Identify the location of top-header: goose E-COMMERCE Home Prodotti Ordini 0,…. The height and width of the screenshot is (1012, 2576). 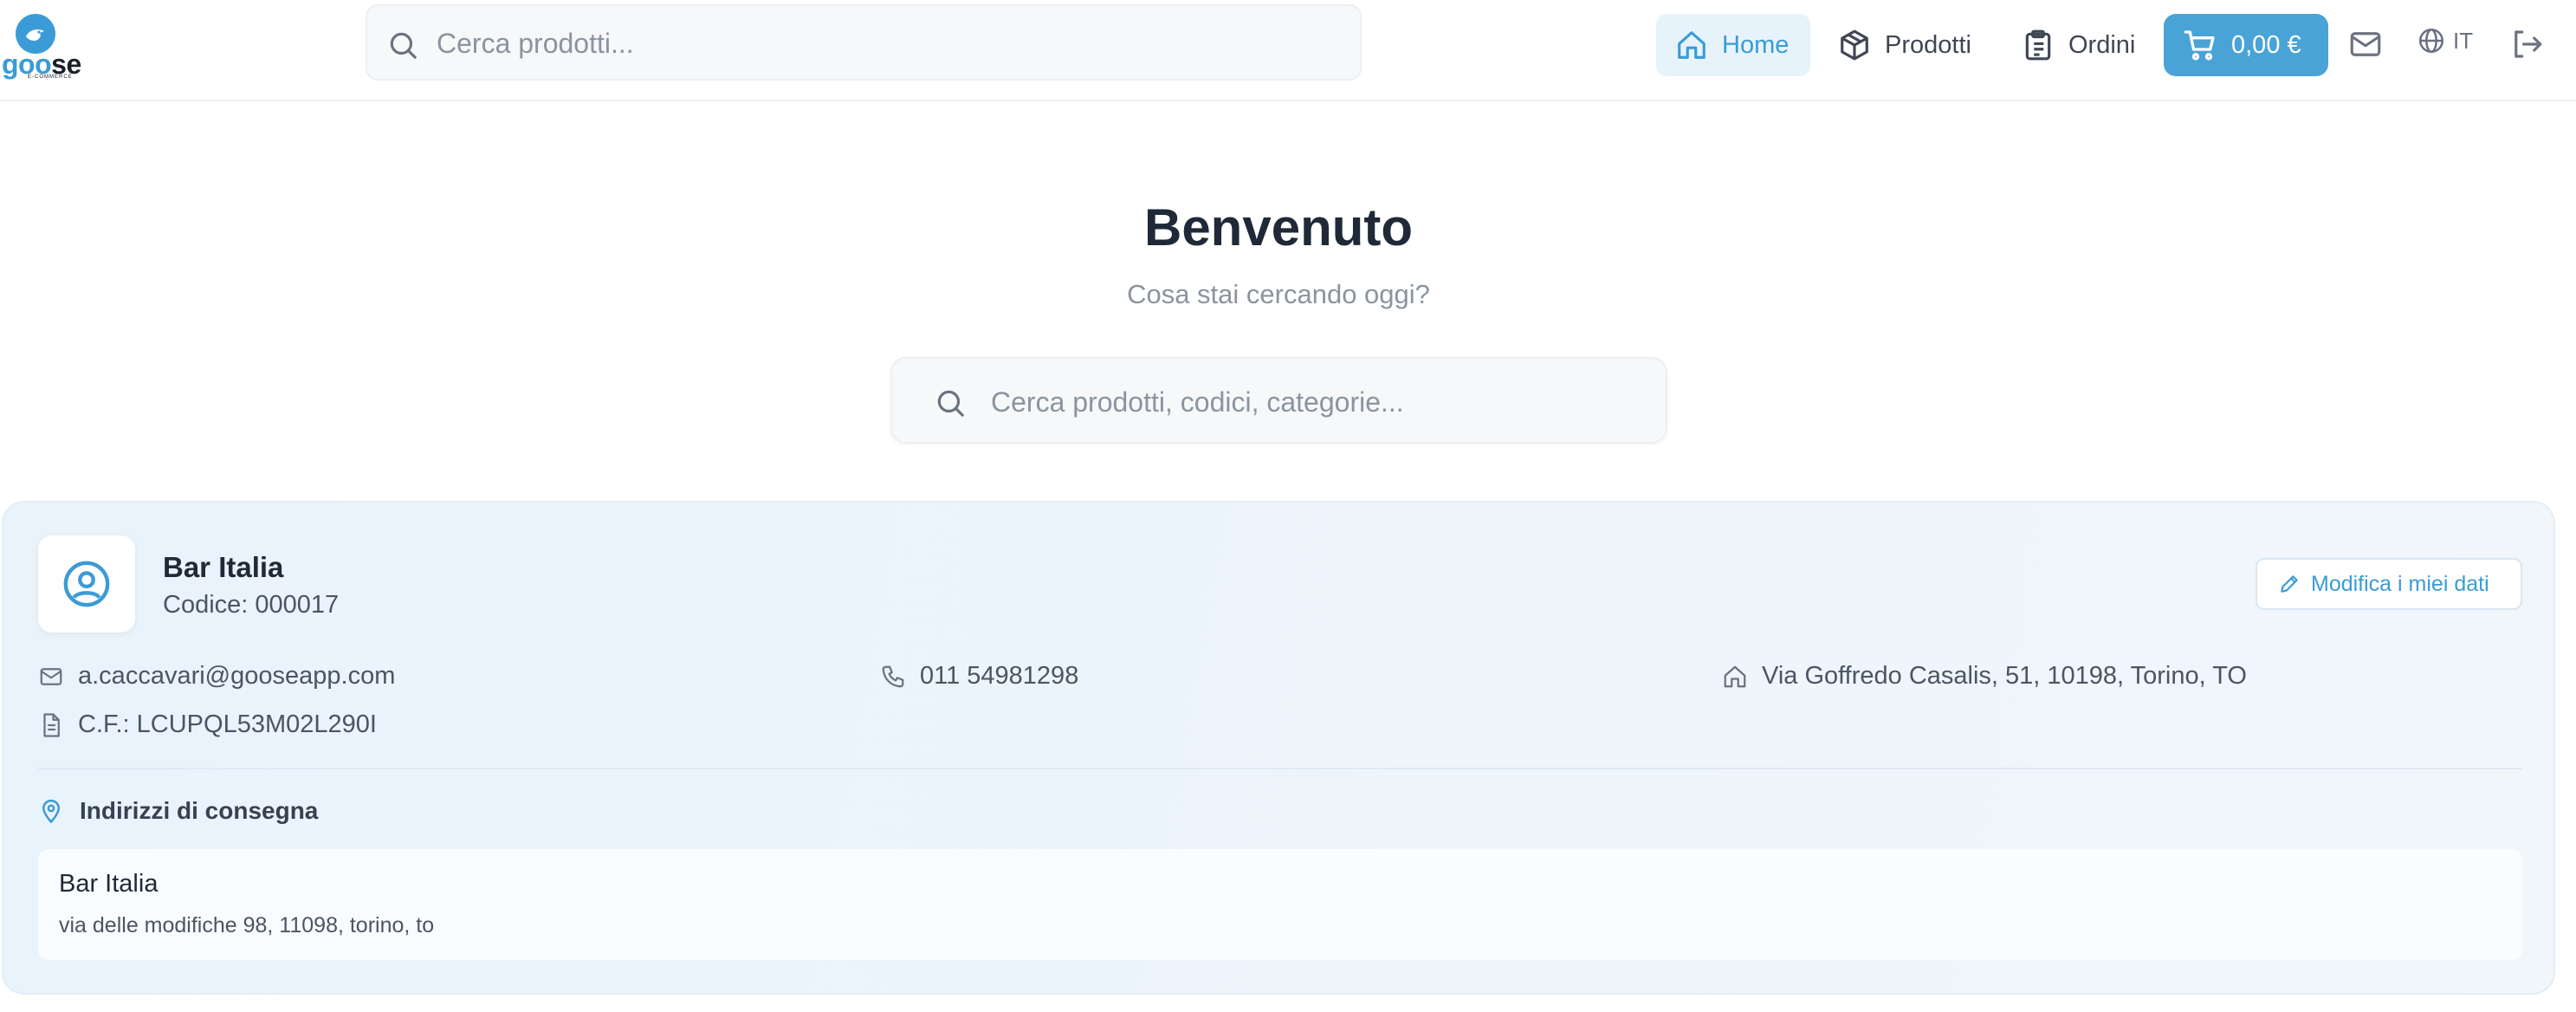
(1288, 50).